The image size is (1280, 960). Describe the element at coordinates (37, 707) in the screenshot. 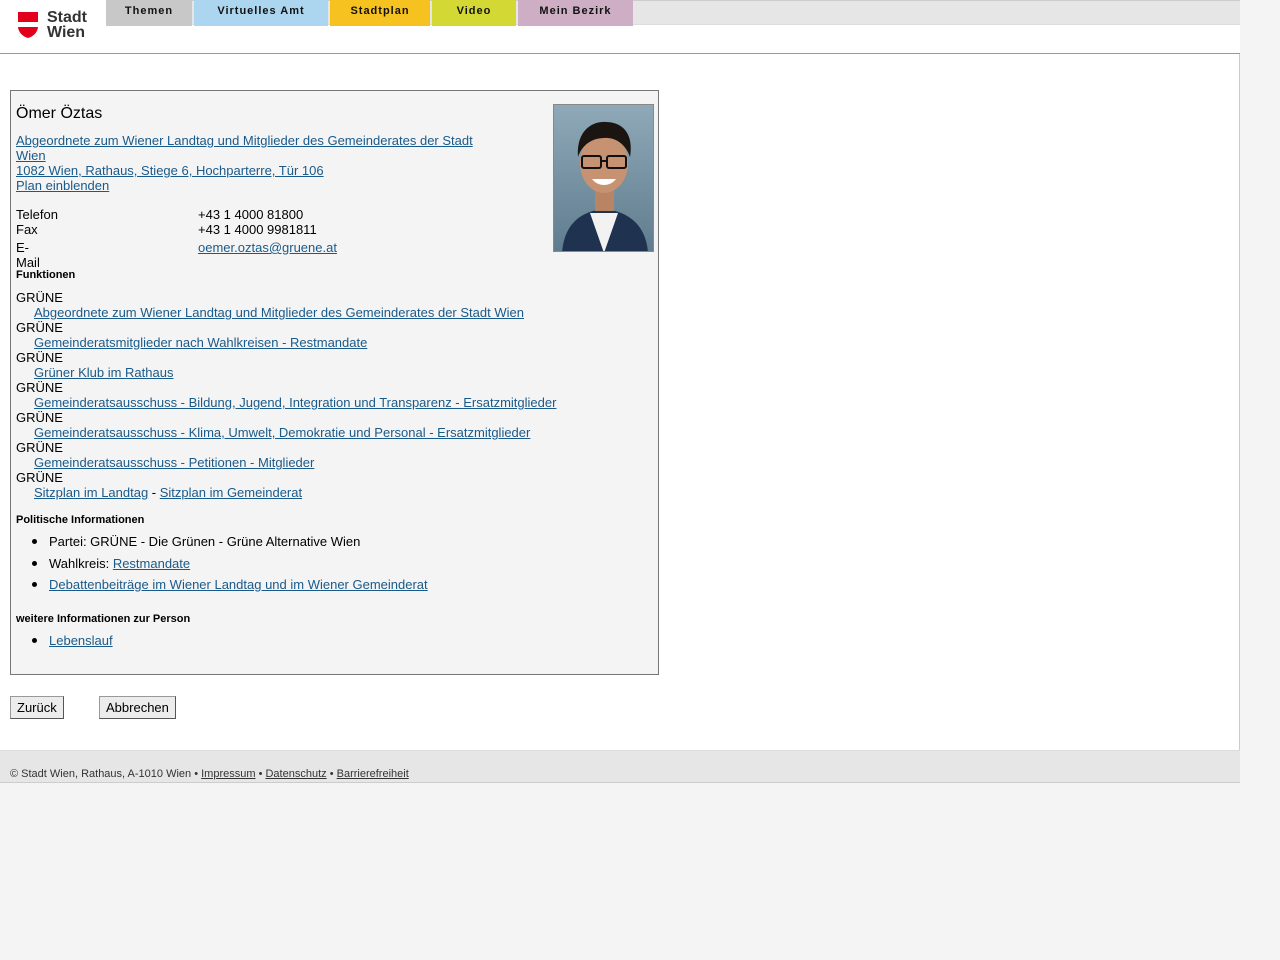

I see `back-button: Zurück` at that location.